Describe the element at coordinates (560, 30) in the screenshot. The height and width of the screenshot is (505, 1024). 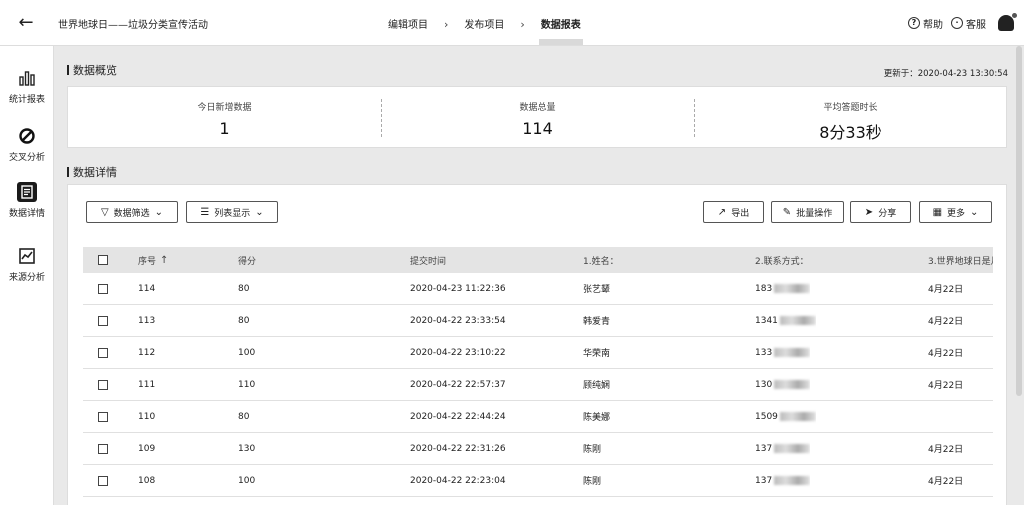
I see `step-data-report: 数据报表` at that location.